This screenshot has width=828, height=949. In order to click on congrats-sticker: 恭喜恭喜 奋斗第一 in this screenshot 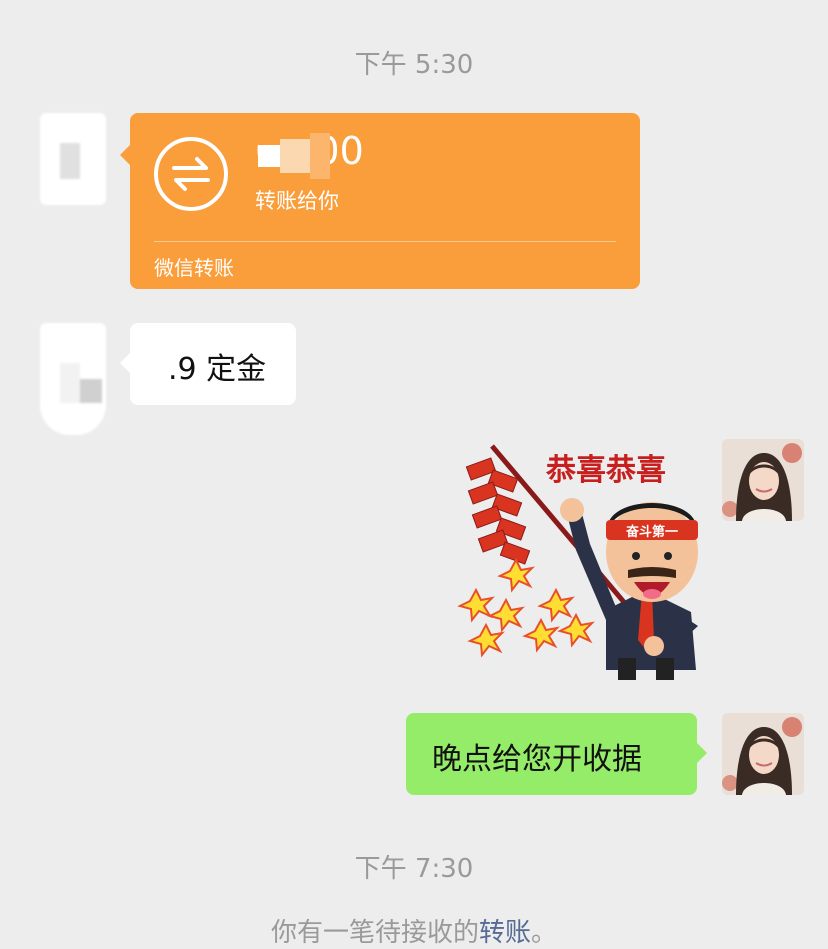, I will do `click(579, 560)`.